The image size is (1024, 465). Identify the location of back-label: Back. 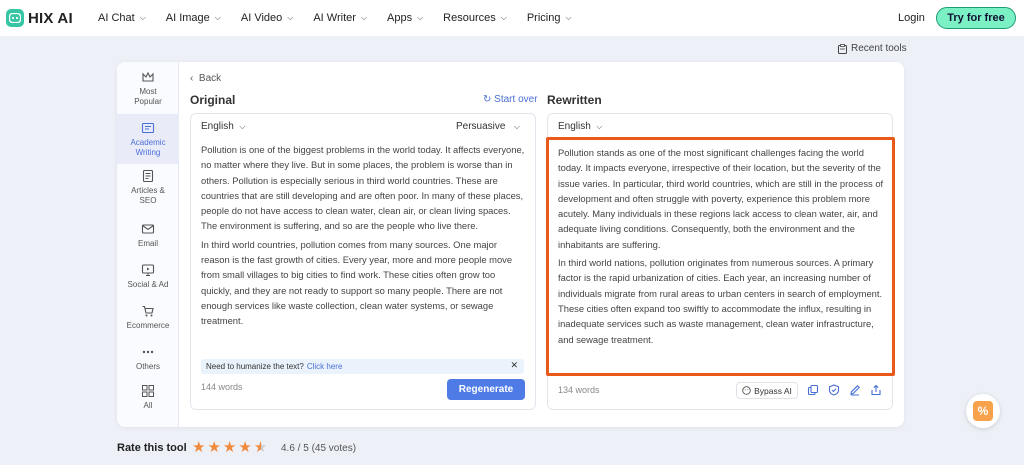
(210, 78).